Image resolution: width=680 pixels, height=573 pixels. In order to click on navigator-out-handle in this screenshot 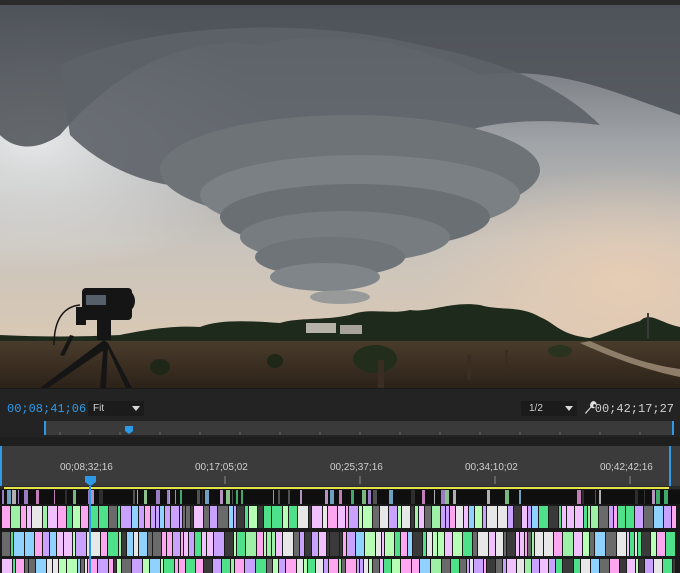, I will do `click(673, 428)`.